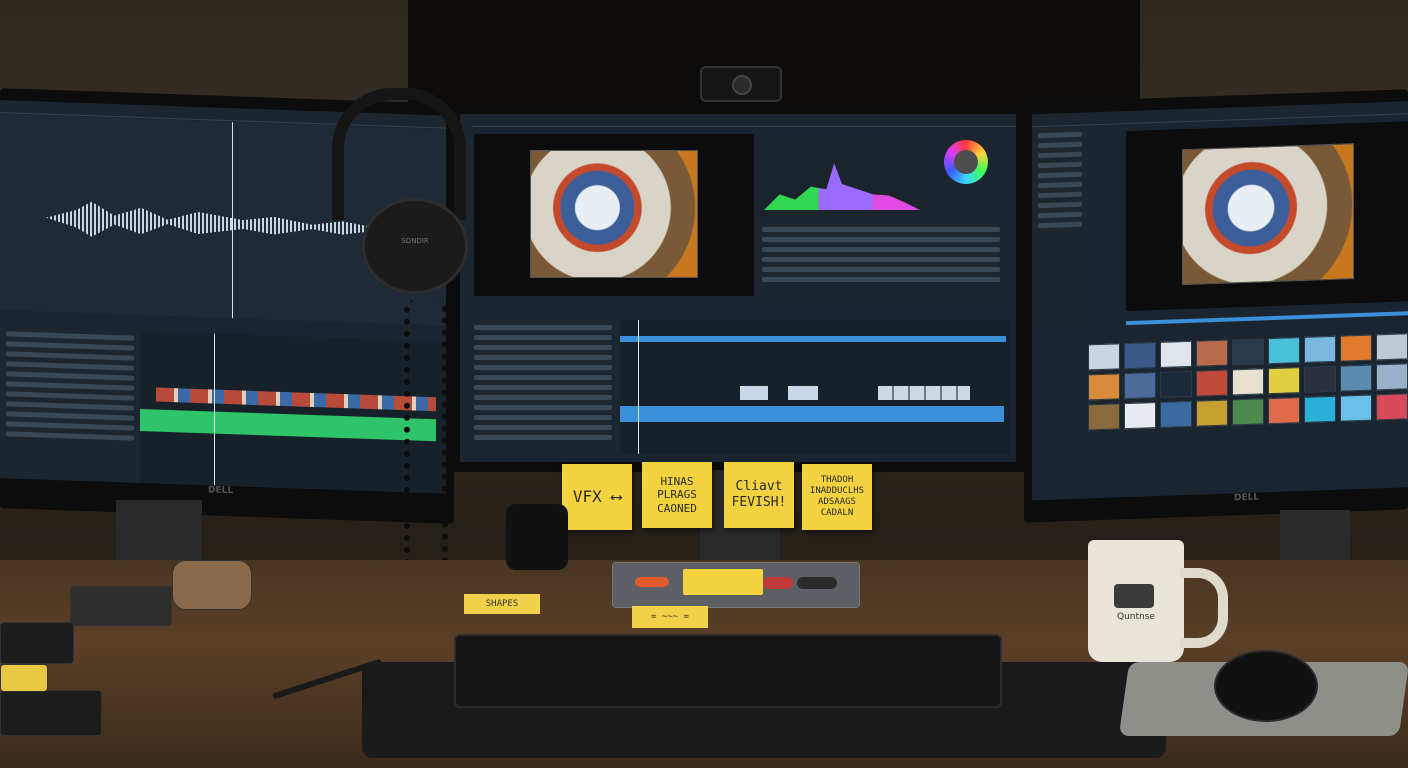 The height and width of the screenshot is (768, 1408). Describe the element at coordinates (537, 537) in the screenshot. I see `speaker` at that location.